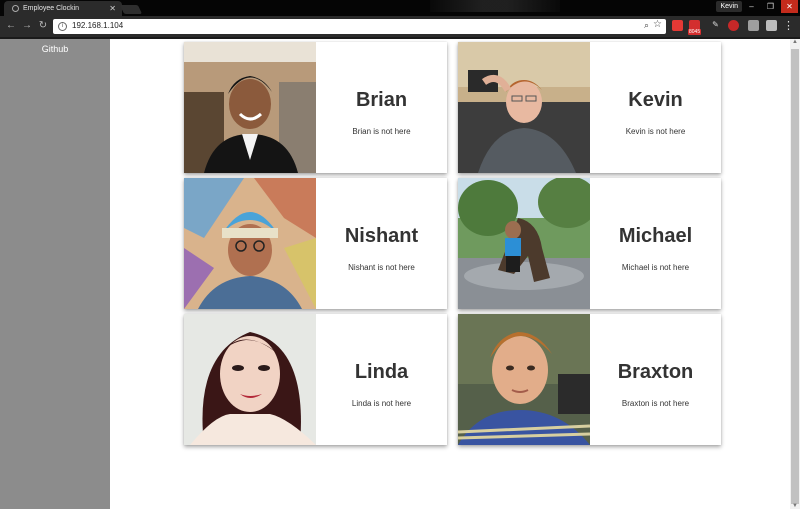 The height and width of the screenshot is (509, 800). I want to click on employee-info: Braxton Braxton is not here, so click(655, 379).